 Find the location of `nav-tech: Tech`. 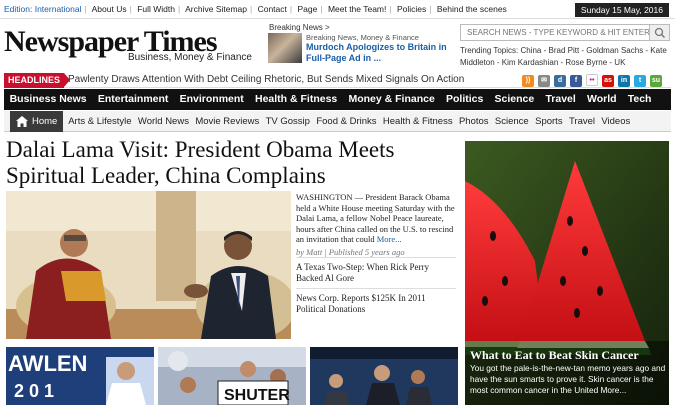

nav-tech: Tech is located at coordinates (639, 99).